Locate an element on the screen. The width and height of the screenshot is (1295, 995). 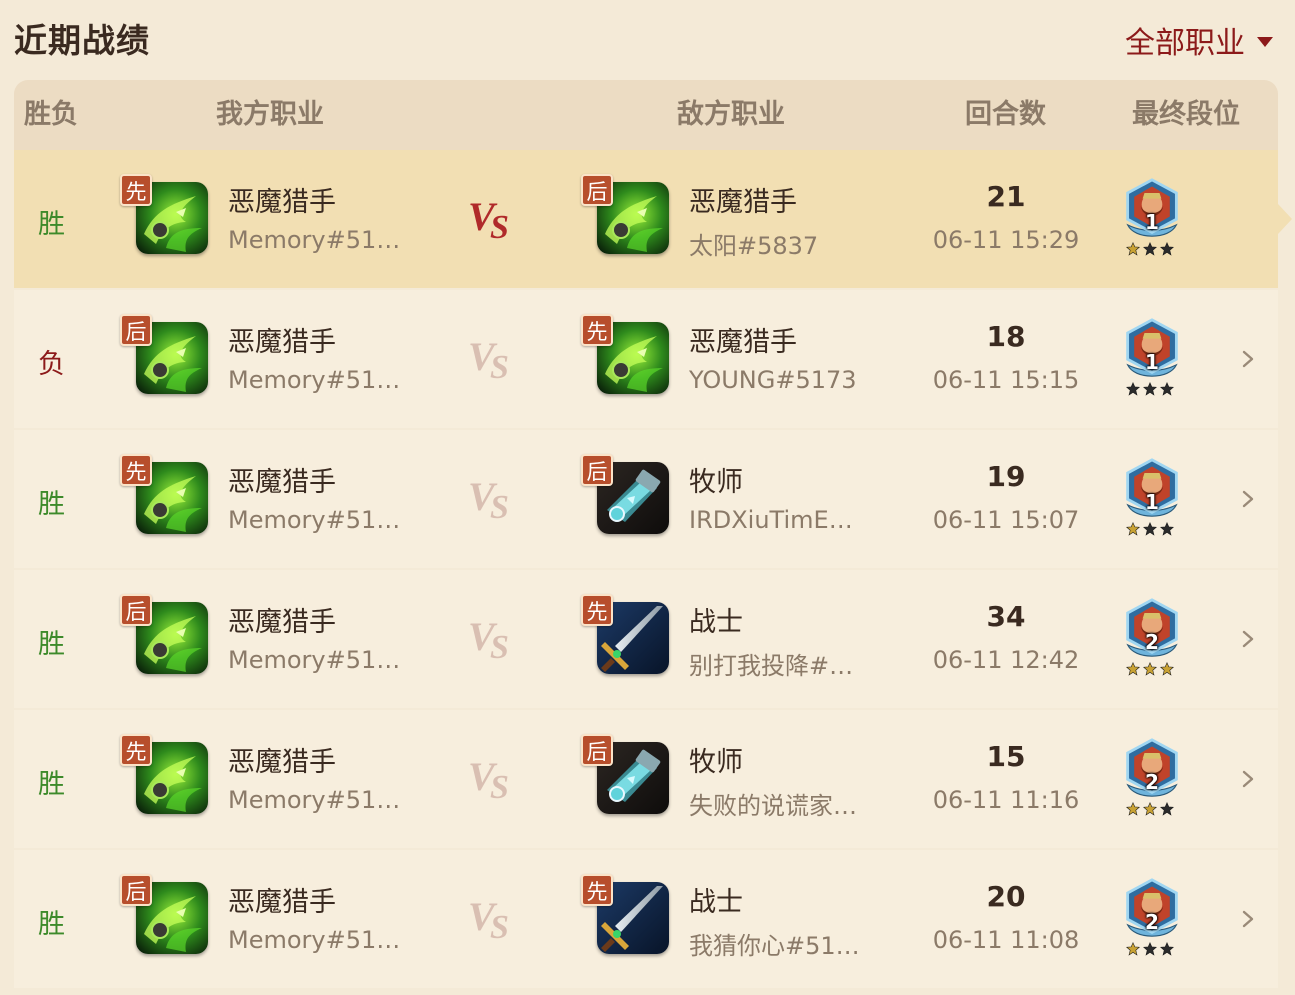
column-header-final-rank: 最终段位 is located at coordinates (1186, 114).